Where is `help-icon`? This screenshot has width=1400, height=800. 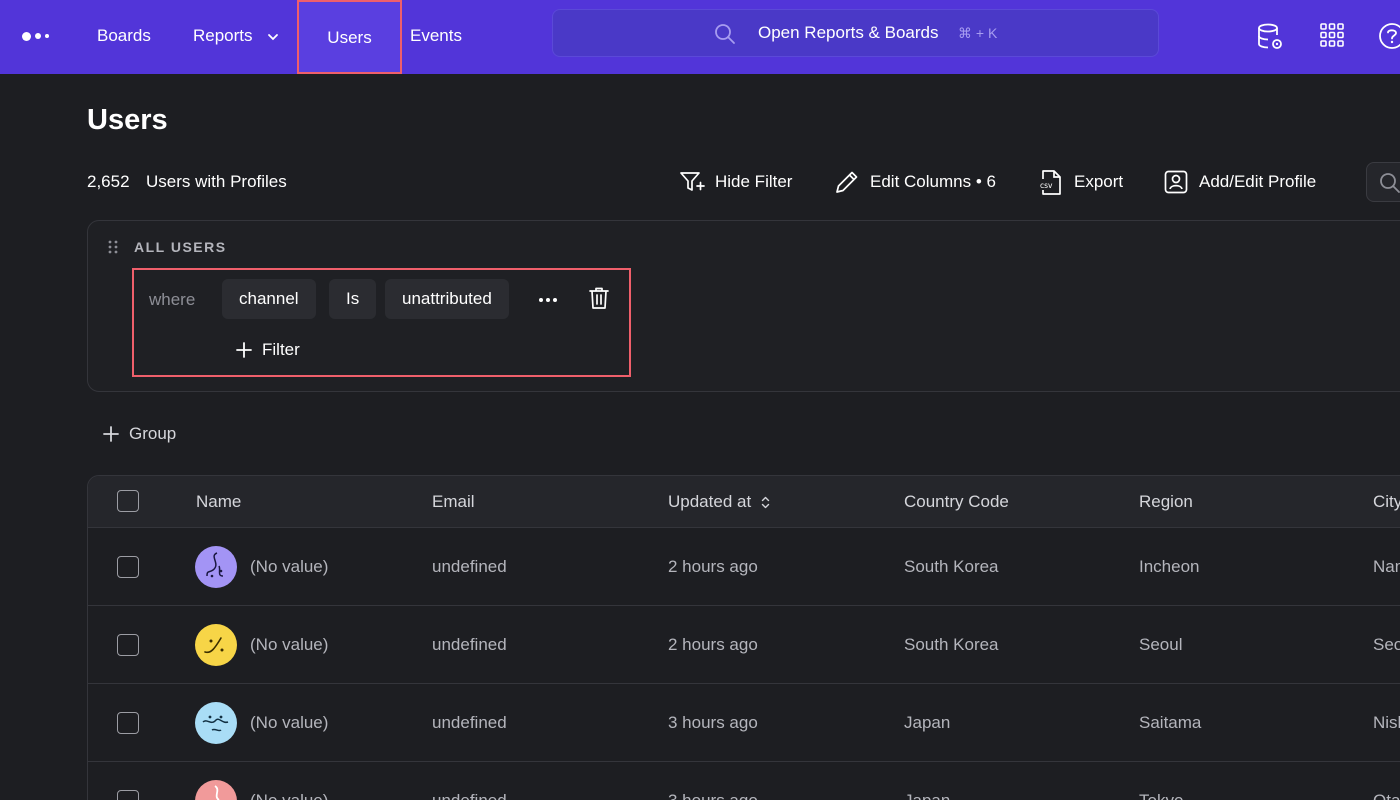
help-icon is located at coordinates (1389, 36).